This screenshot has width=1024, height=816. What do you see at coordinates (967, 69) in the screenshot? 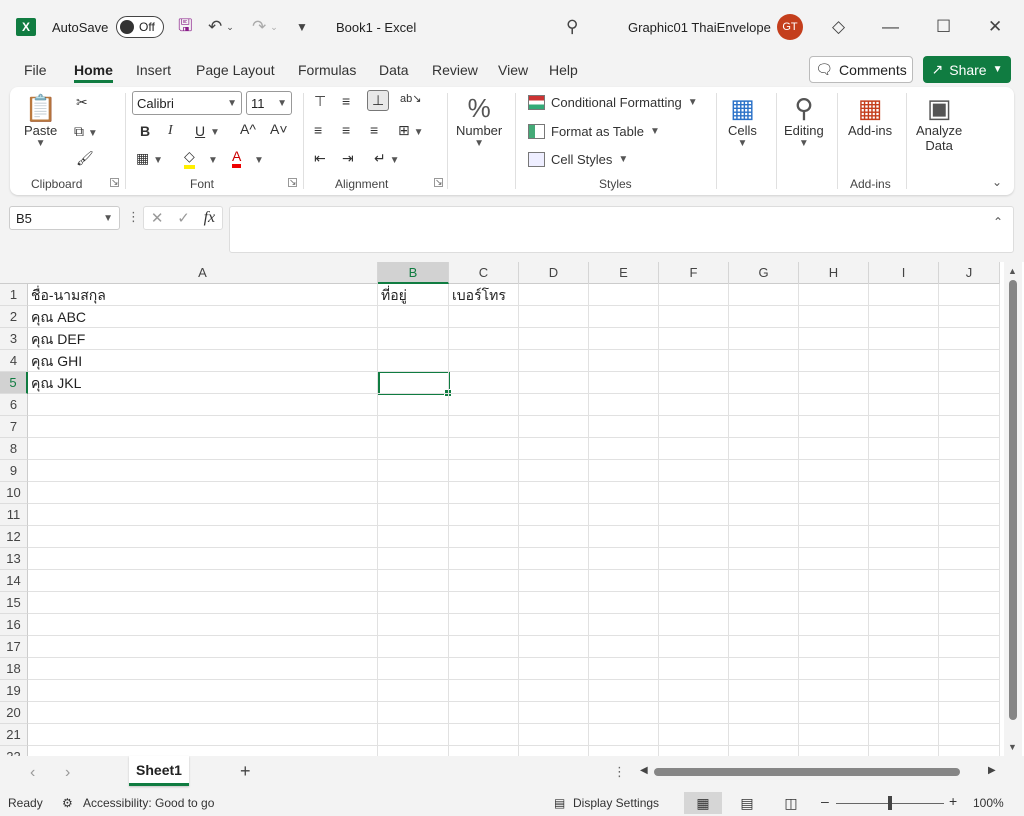
I see `share-button: ↗ Share ▼` at bounding box center [967, 69].